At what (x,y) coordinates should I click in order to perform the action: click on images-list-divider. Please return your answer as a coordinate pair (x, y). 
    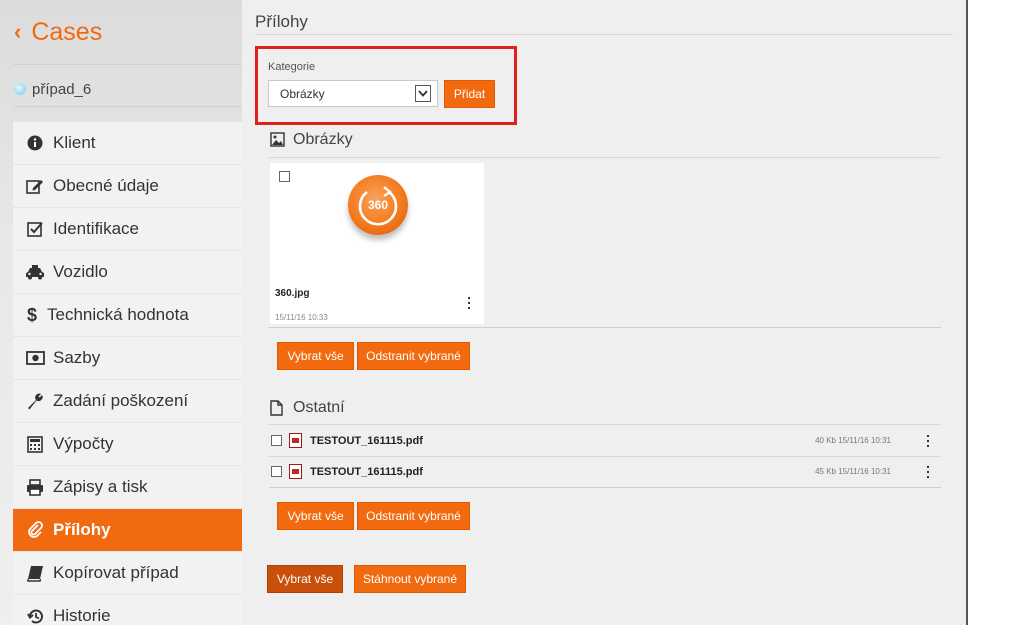
    Looking at the image, I should click on (605, 327).